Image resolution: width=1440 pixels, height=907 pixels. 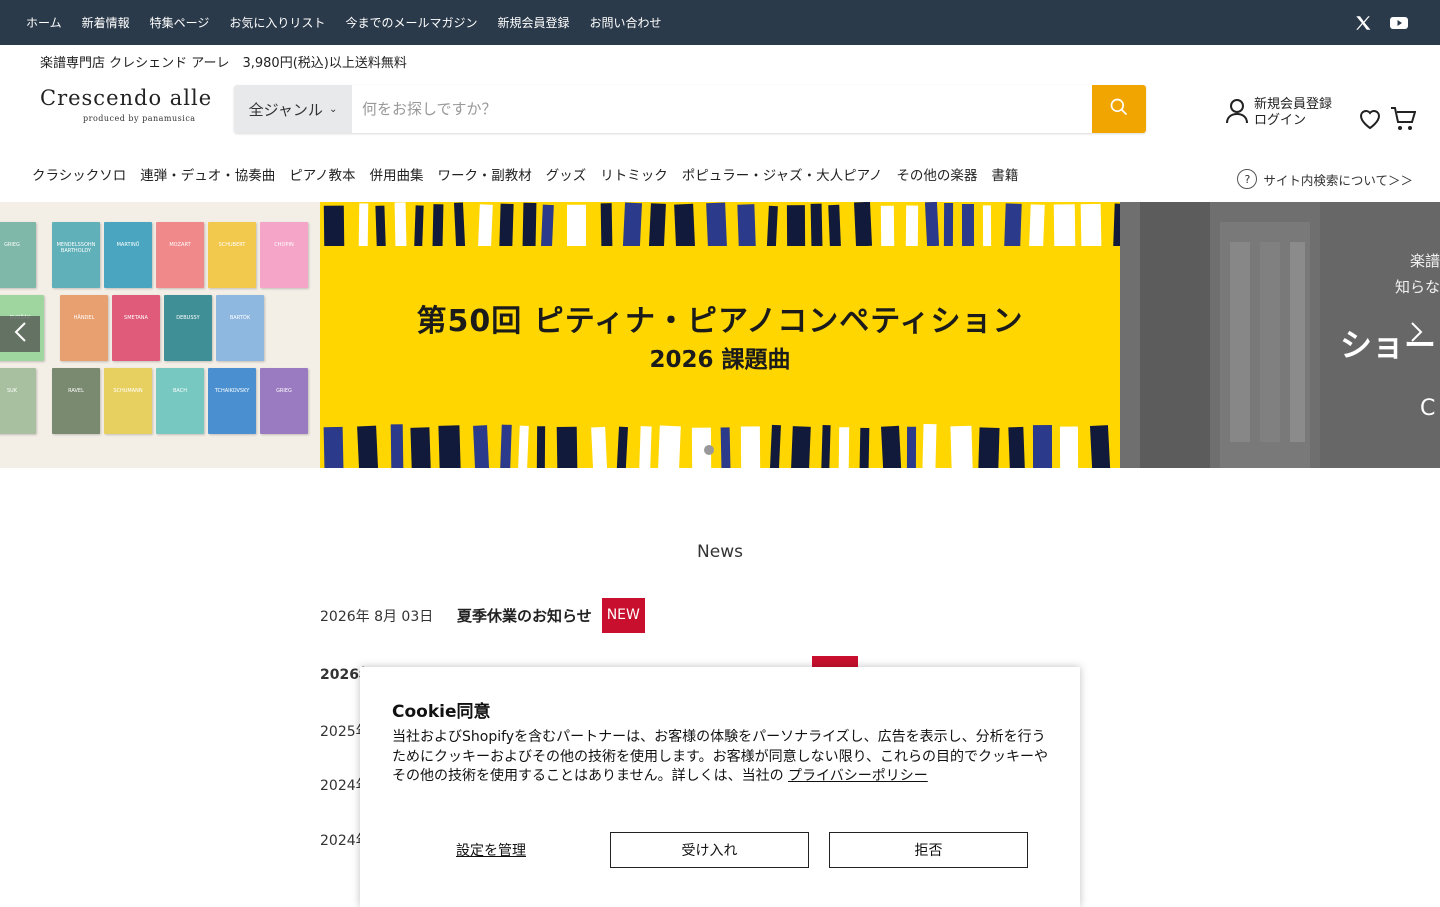 What do you see at coordinates (232, 391) in the screenshot?
I see `book-cover-title: TCHAIKOVSKY` at bounding box center [232, 391].